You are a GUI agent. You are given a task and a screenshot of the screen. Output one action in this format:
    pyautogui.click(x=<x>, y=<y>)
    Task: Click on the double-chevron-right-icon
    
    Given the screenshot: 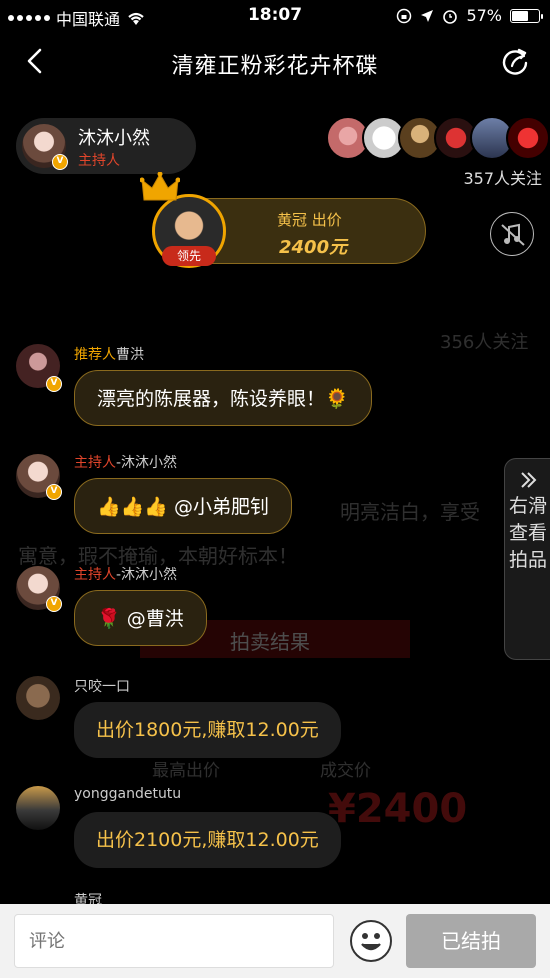 What is the action you would take?
    pyautogui.click(x=529, y=480)
    